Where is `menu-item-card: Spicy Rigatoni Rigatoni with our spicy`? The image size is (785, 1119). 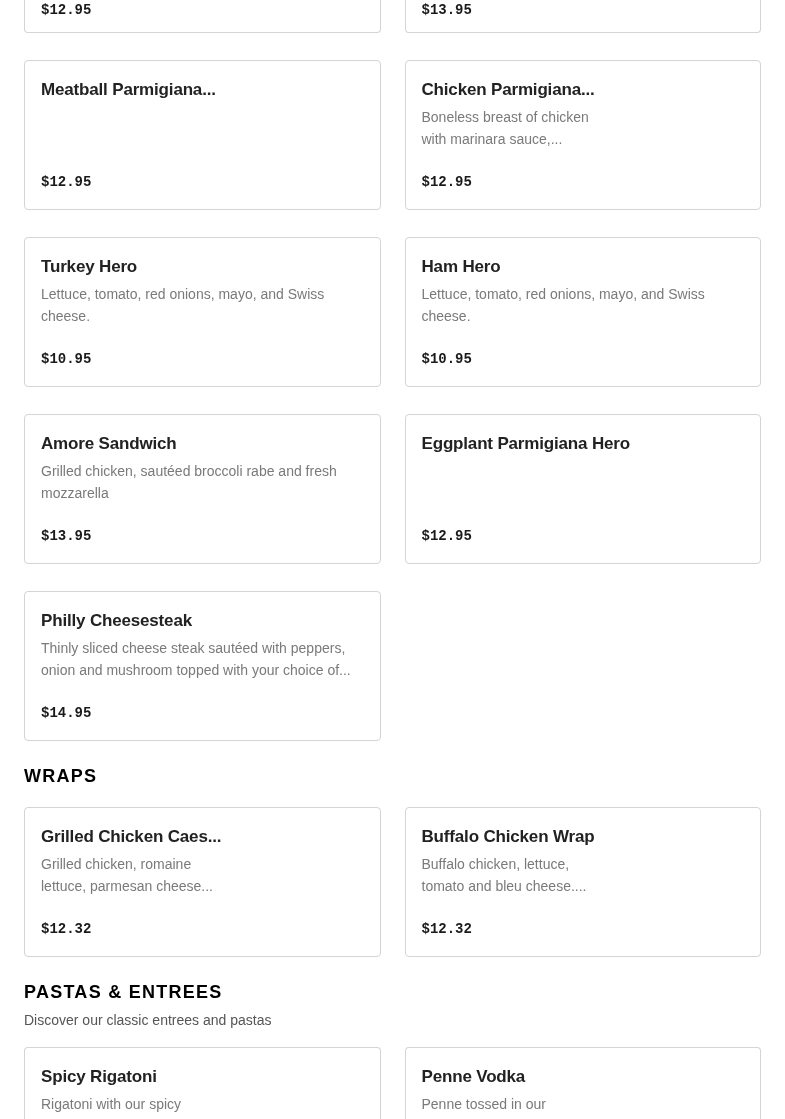 menu-item-card: Spicy Rigatoni Rigatoni with our spicy is located at coordinates (202, 1083).